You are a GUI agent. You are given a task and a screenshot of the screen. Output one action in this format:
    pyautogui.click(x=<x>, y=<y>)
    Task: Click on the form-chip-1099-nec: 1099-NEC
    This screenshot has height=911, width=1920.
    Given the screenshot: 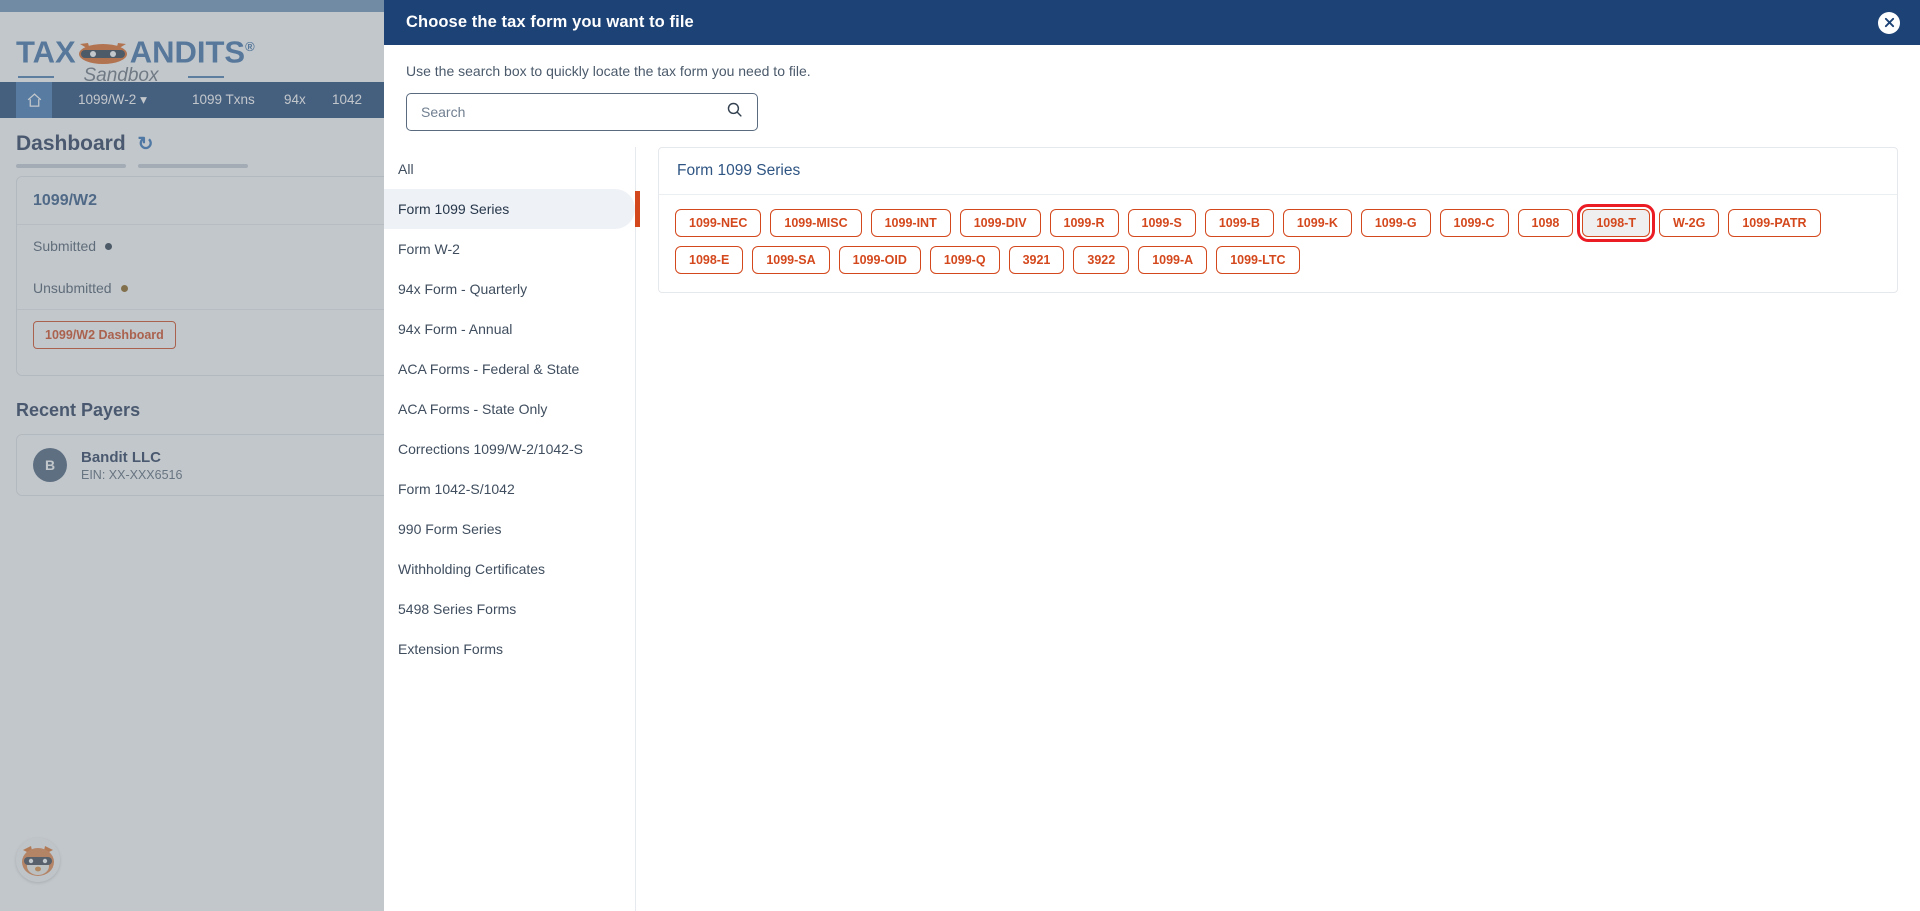 What is the action you would take?
    pyautogui.click(x=718, y=223)
    